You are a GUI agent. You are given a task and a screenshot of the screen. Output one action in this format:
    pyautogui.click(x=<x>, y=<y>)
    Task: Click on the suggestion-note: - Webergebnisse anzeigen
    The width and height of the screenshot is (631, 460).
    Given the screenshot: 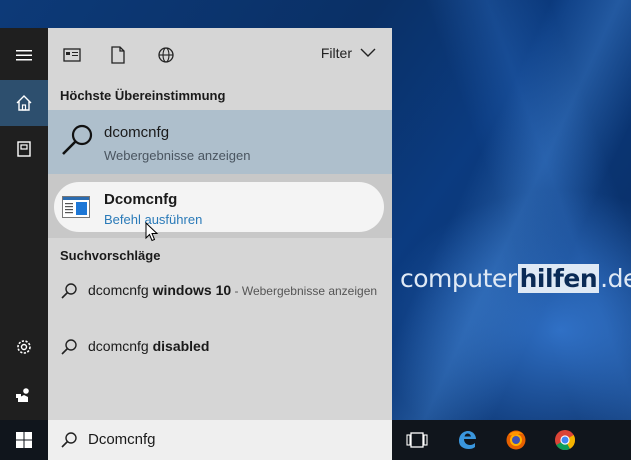 What is the action you would take?
    pyautogui.click(x=304, y=291)
    